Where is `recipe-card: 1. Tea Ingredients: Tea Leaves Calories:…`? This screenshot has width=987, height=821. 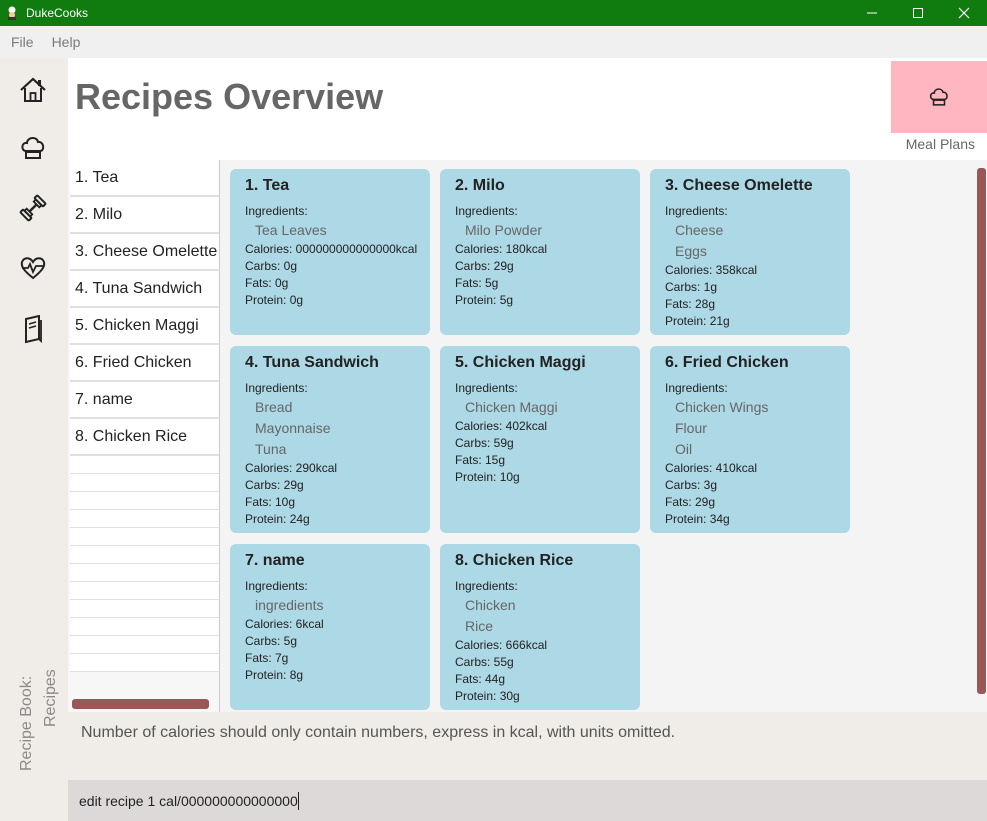
recipe-card: 1. Tea Ingredients: Tea Leaves Calories:… is located at coordinates (330, 252).